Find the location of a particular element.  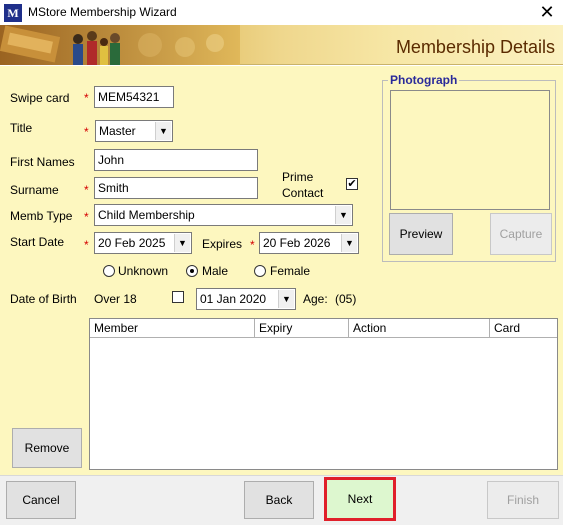

column-header-action: Action is located at coordinates (419, 328).